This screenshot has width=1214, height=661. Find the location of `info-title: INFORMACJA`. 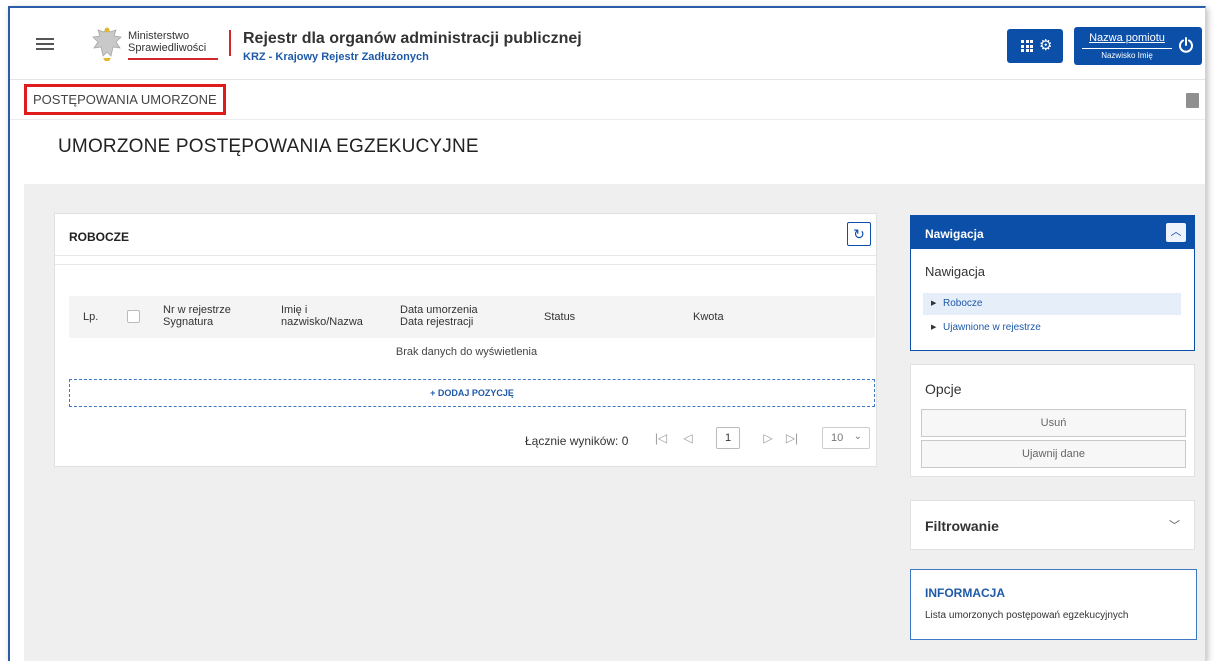

info-title: INFORMACJA is located at coordinates (965, 593).